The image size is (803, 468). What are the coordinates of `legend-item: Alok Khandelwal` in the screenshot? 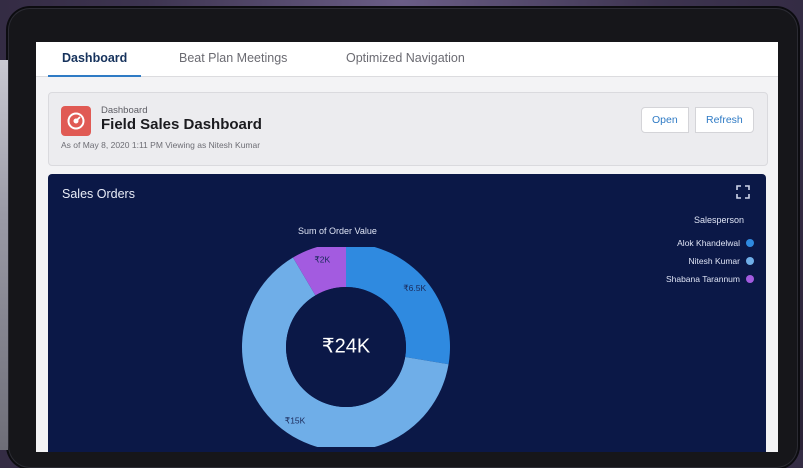 It's located at (715, 243).